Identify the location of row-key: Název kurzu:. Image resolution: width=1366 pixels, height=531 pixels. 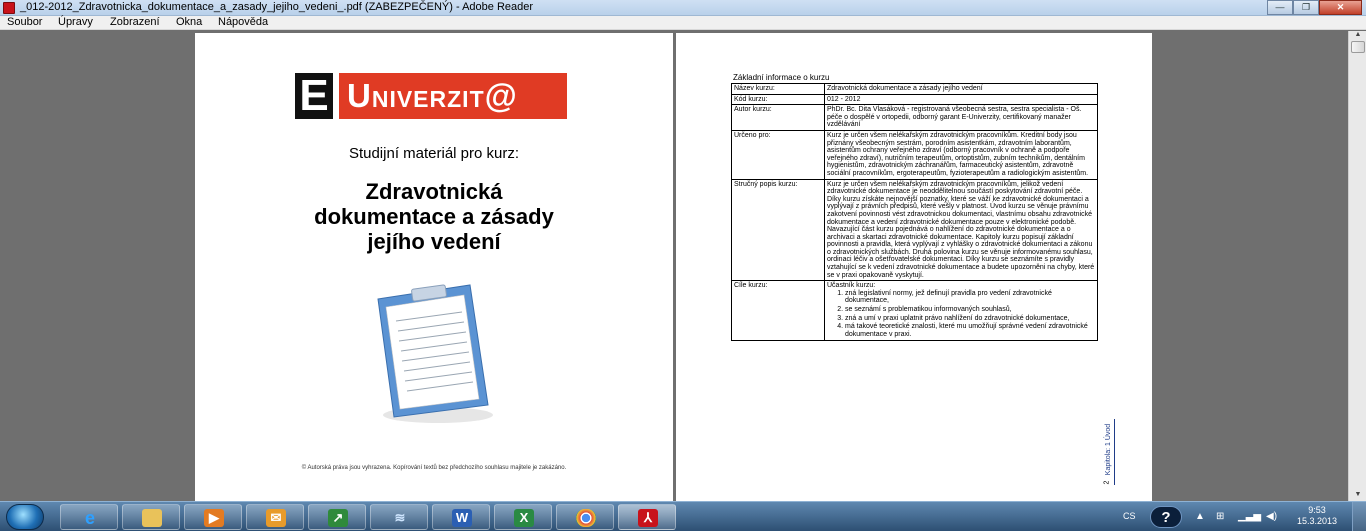
(778, 89).